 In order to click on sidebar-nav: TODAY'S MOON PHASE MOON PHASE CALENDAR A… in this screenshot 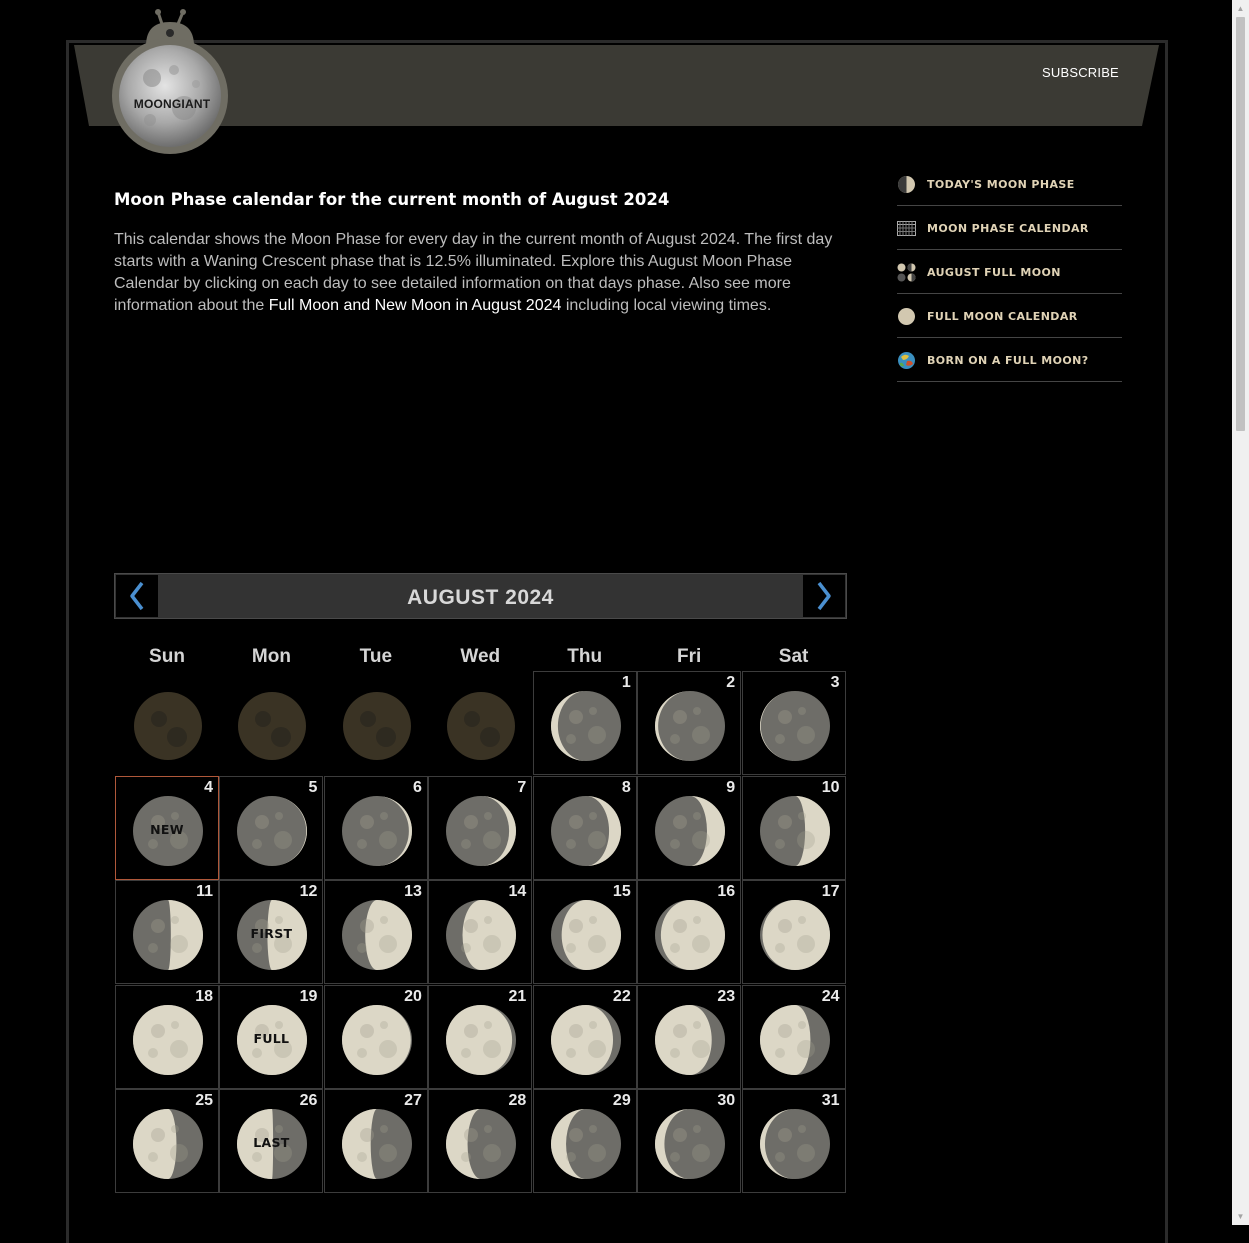, I will do `click(1009, 272)`.